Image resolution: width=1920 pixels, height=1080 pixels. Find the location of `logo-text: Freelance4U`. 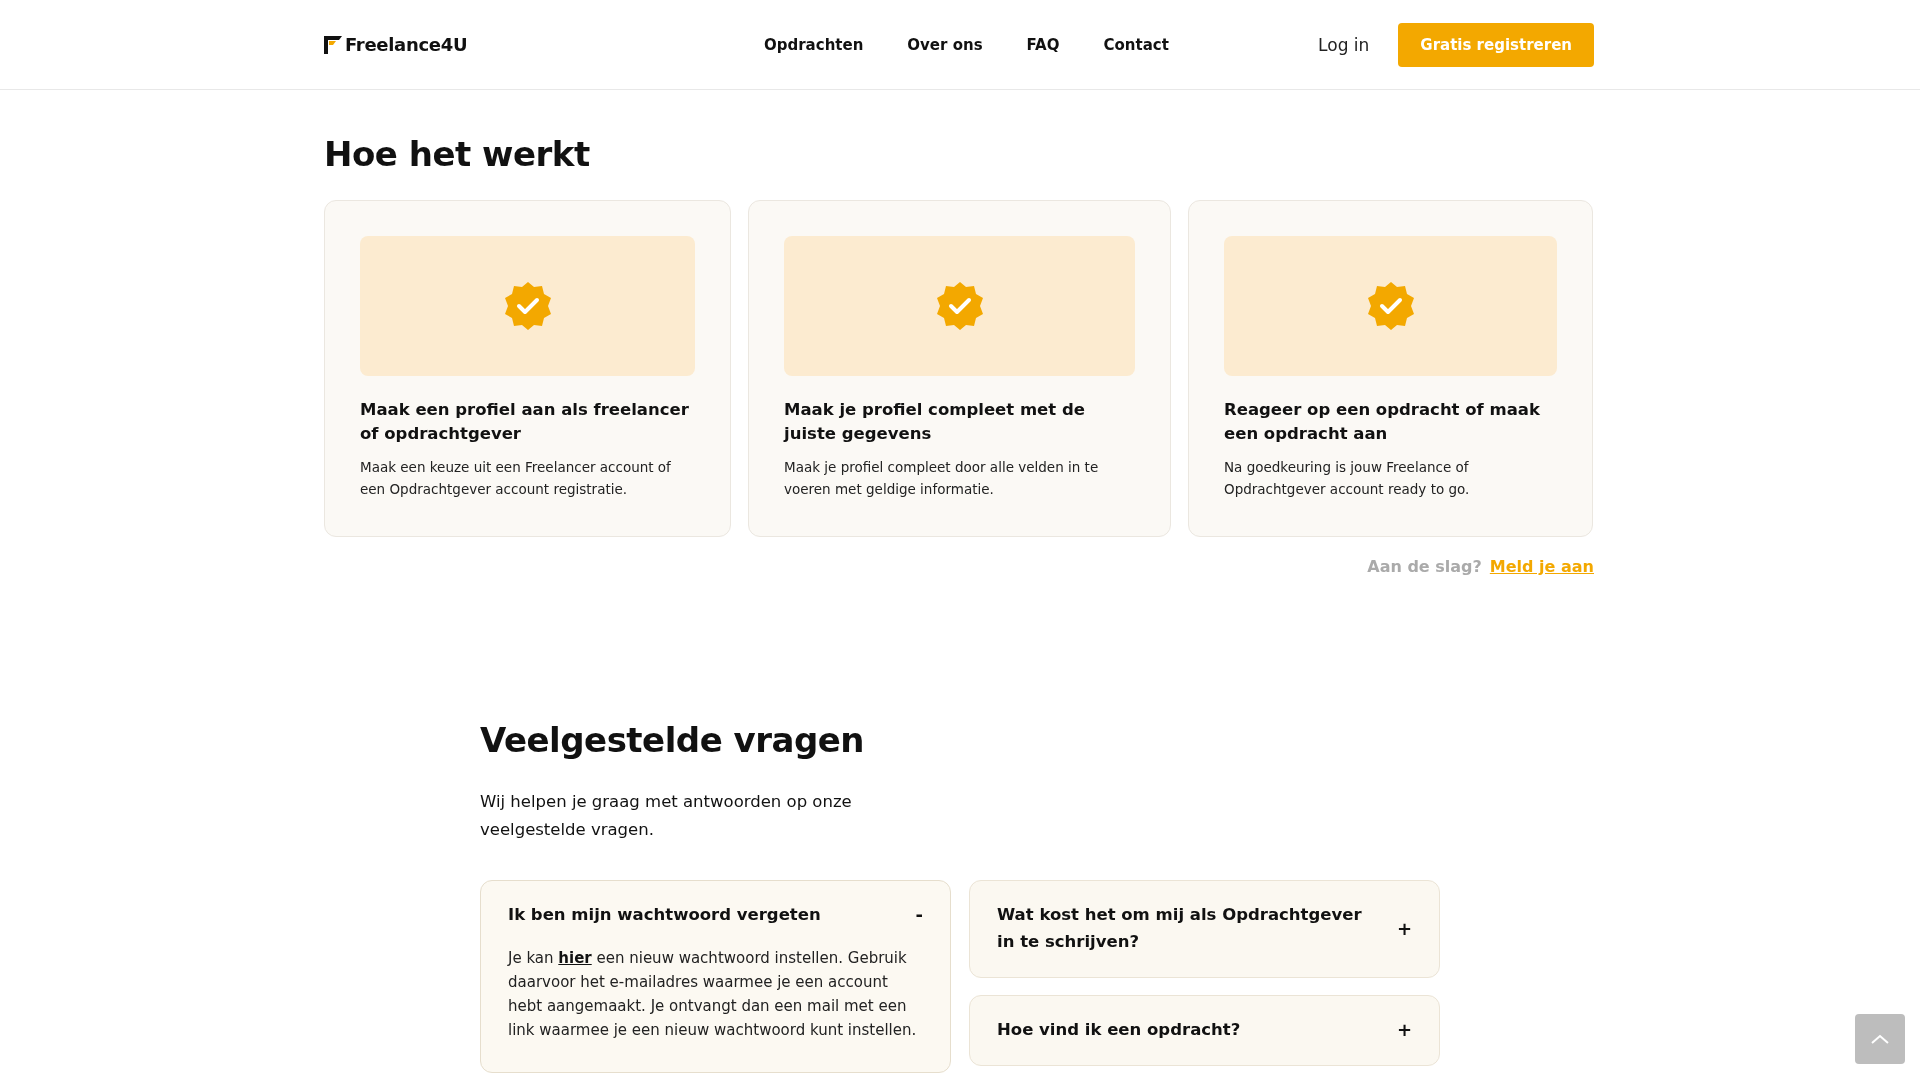

logo-text: Freelance4U is located at coordinates (406, 44).